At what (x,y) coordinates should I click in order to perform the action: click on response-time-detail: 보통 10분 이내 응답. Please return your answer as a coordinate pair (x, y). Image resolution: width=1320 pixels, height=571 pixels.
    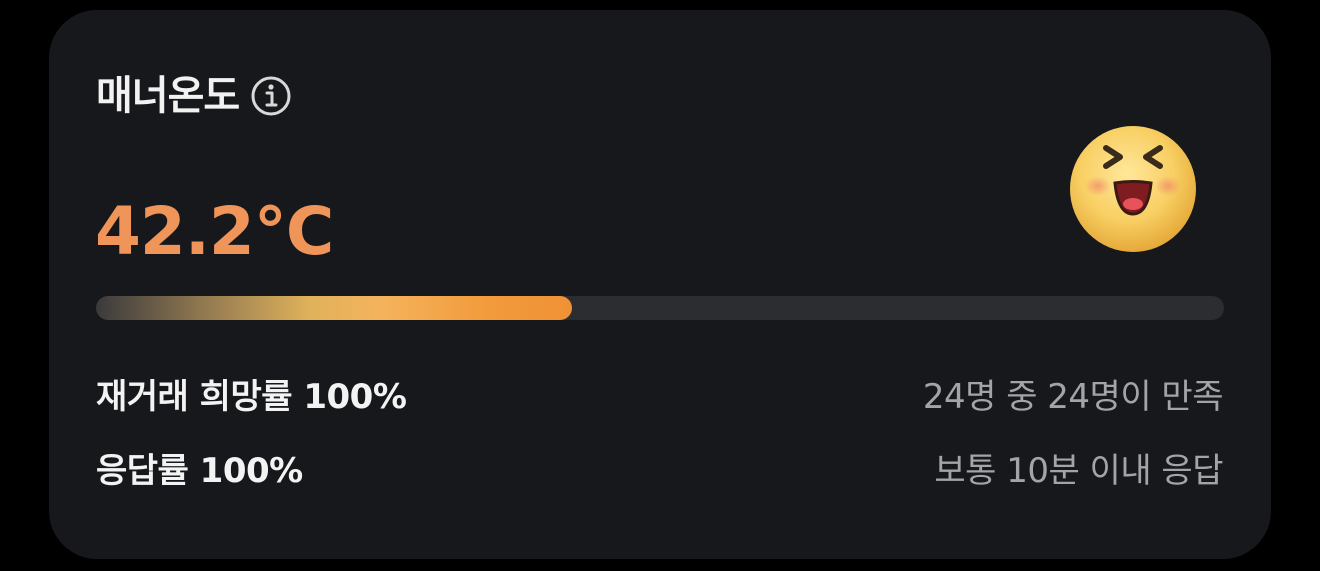
    Looking at the image, I should click on (1078, 471).